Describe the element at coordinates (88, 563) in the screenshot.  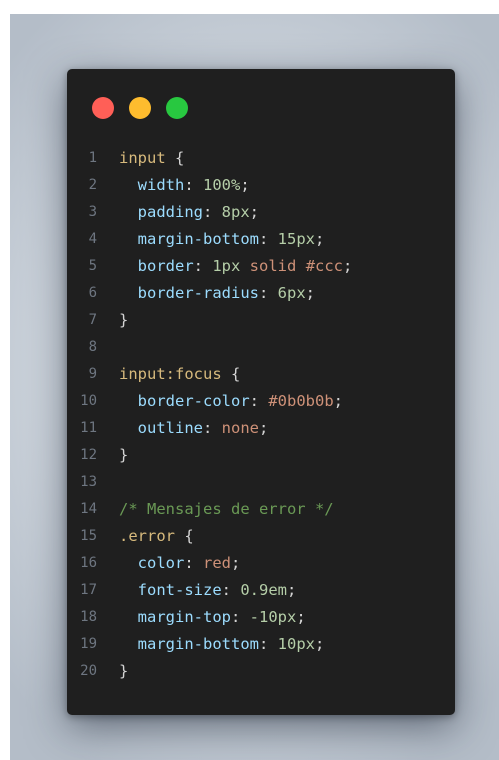
I see `line-number: 16` at that location.